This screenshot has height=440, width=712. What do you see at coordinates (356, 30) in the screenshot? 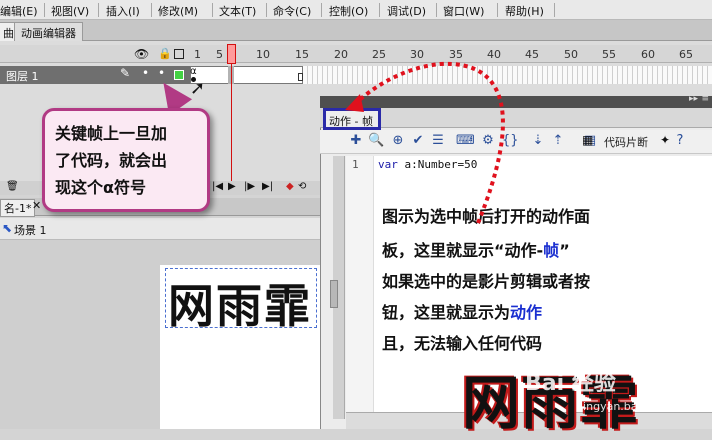
I see `panel-tab-row: 曲 动画编辑器` at bounding box center [356, 30].